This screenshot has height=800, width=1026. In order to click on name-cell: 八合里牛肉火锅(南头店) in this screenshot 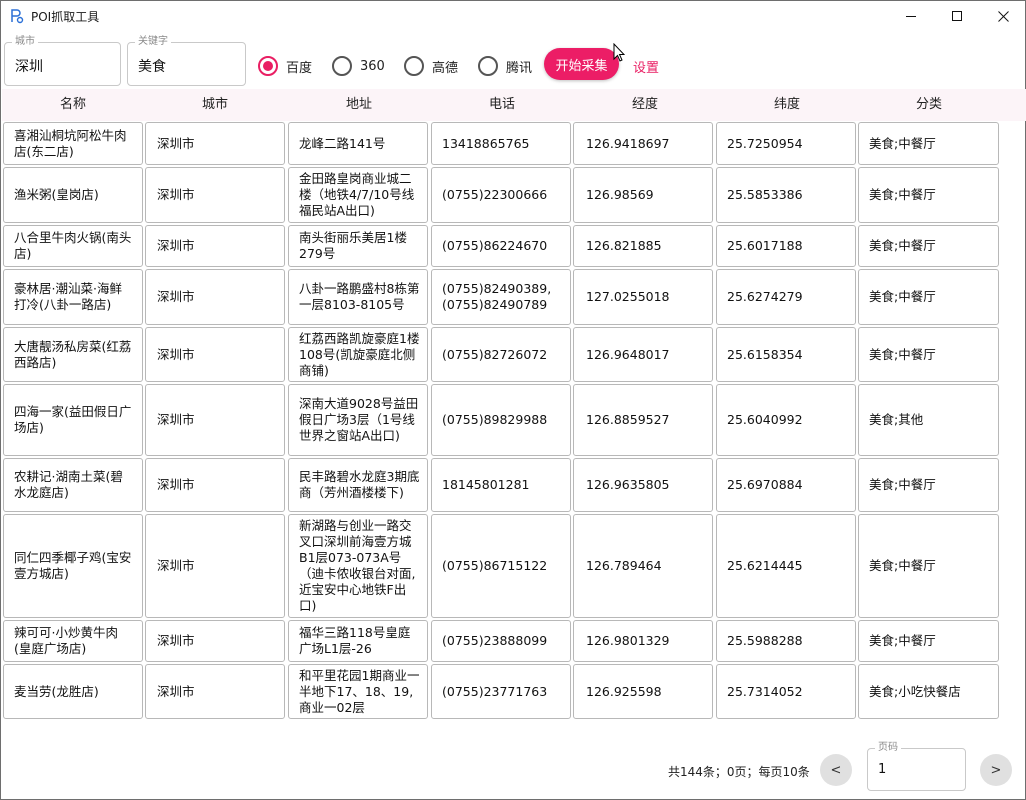, I will do `click(73, 246)`.